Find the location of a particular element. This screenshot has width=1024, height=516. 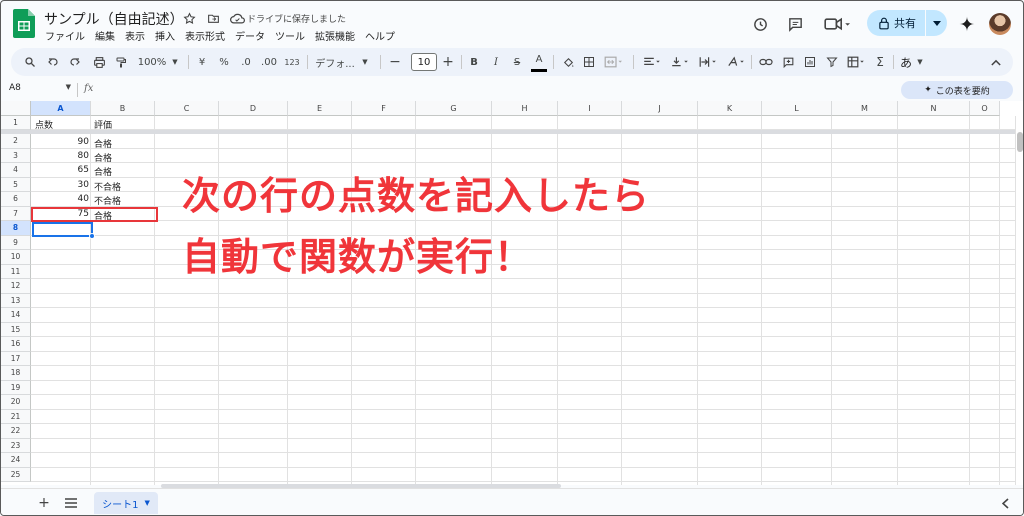

italic-button: I is located at coordinates (496, 62).